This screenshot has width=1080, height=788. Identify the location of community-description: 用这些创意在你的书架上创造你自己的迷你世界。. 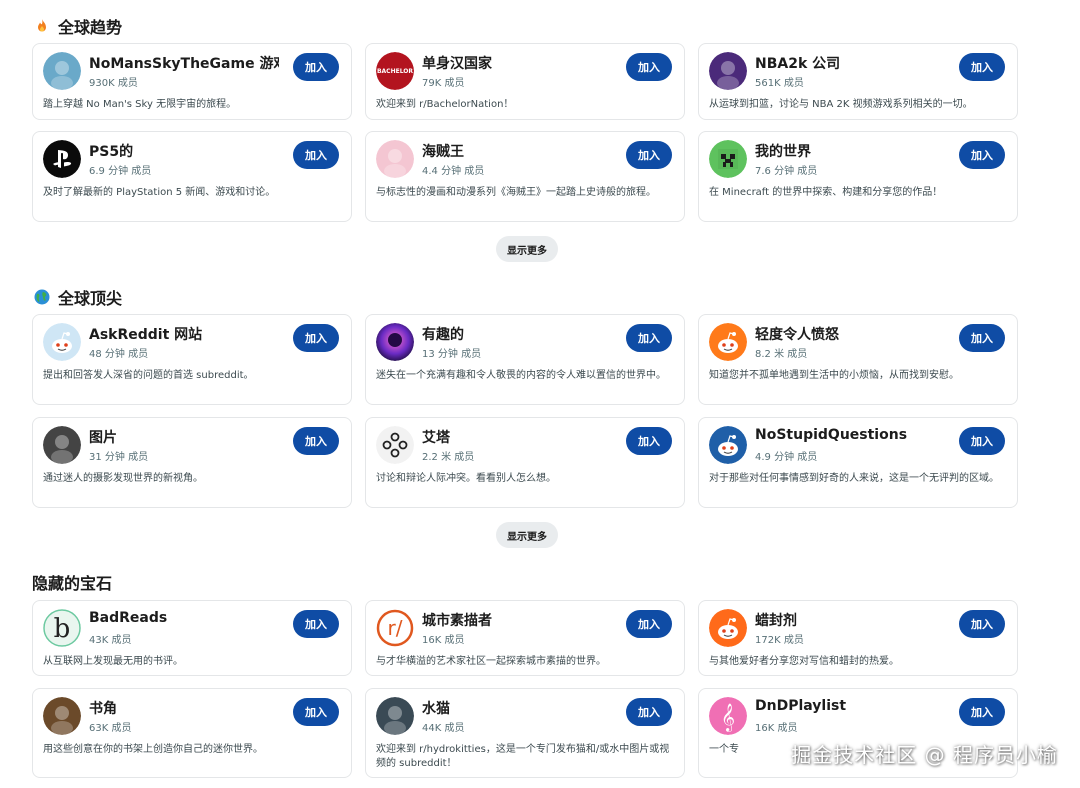
(153, 749).